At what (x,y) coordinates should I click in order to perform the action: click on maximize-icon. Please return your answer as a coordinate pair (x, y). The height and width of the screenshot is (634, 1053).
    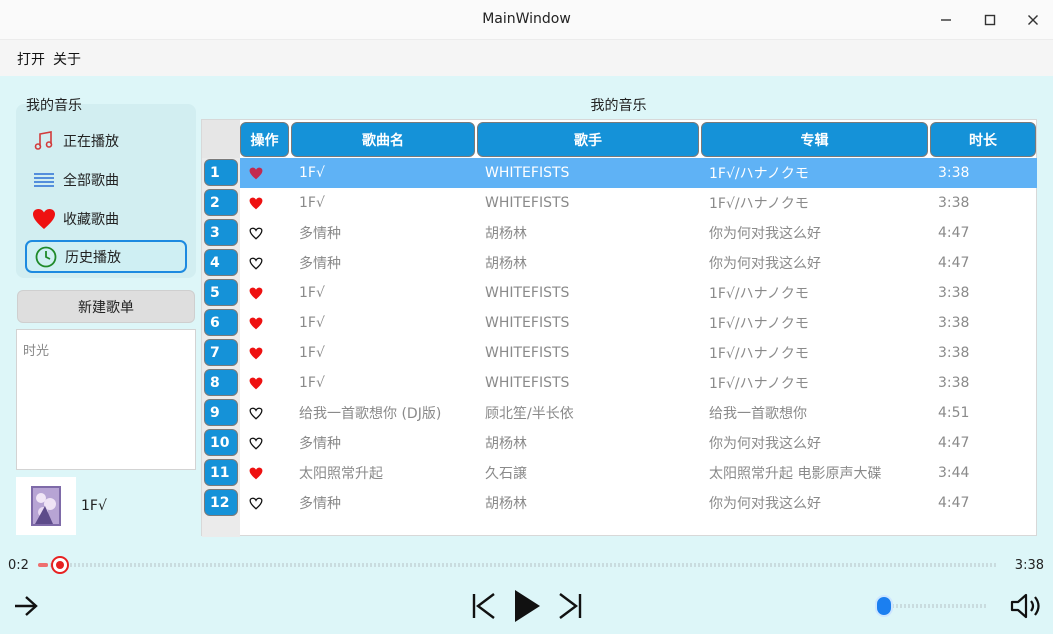
    Looking at the image, I should click on (990, 20).